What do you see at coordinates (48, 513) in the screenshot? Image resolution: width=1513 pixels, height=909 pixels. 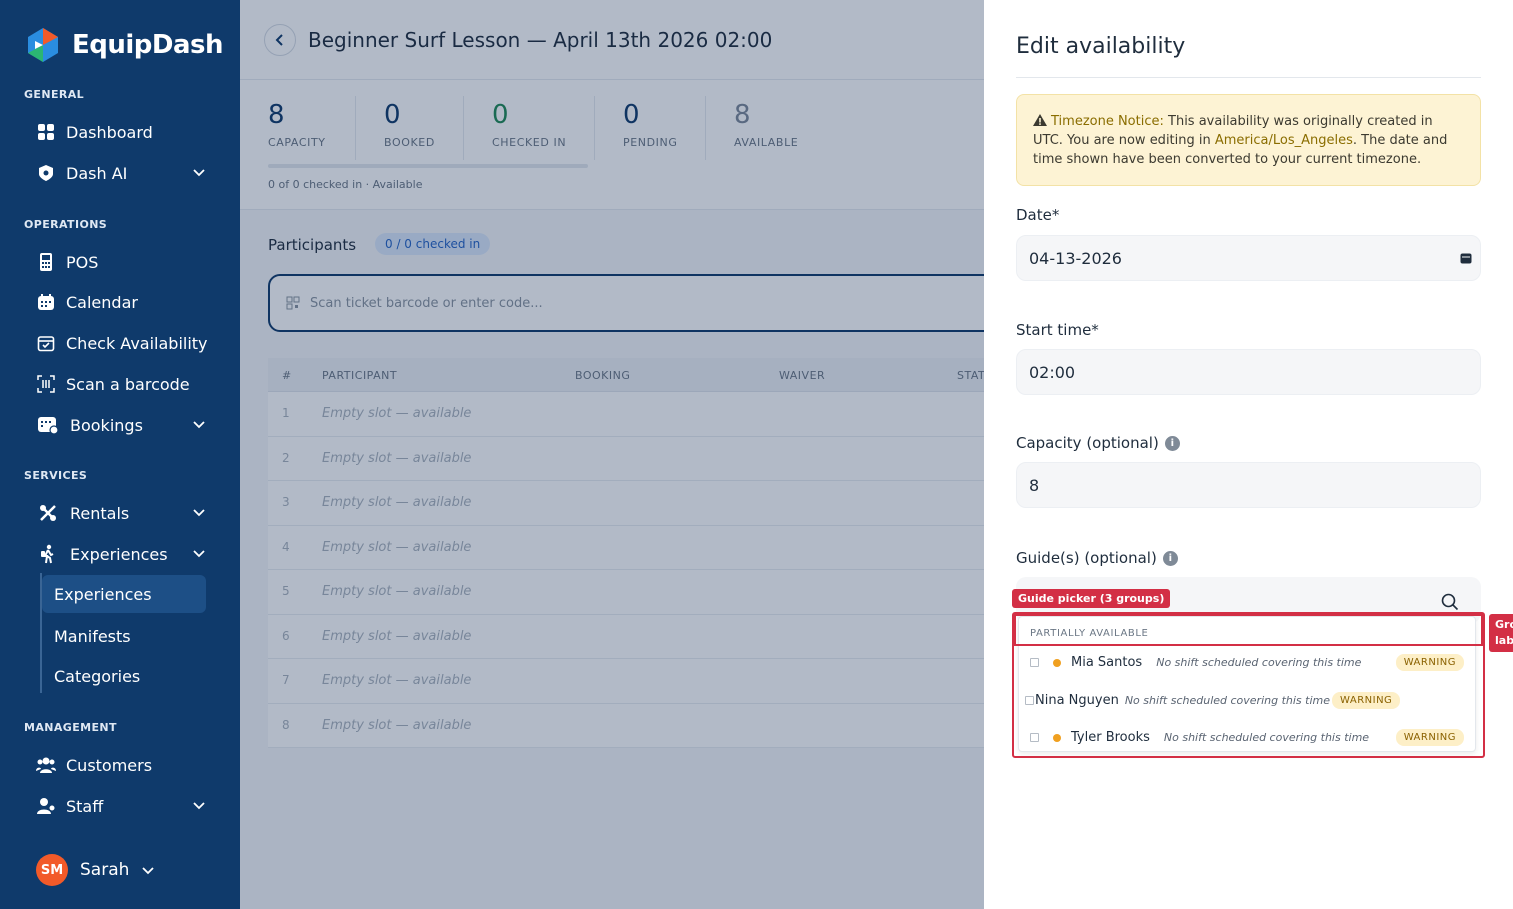 I see `rentals-icon` at bounding box center [48, 513].